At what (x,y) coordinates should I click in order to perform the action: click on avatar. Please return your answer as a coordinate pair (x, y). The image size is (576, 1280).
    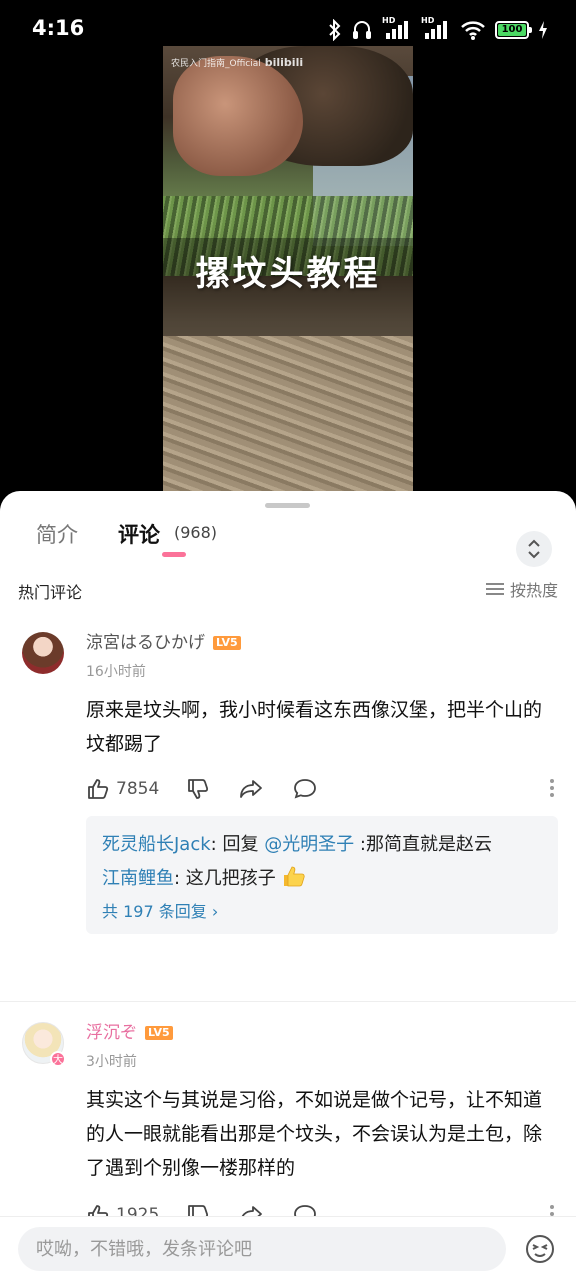
    Looking at the image, I should click on (43, 653).